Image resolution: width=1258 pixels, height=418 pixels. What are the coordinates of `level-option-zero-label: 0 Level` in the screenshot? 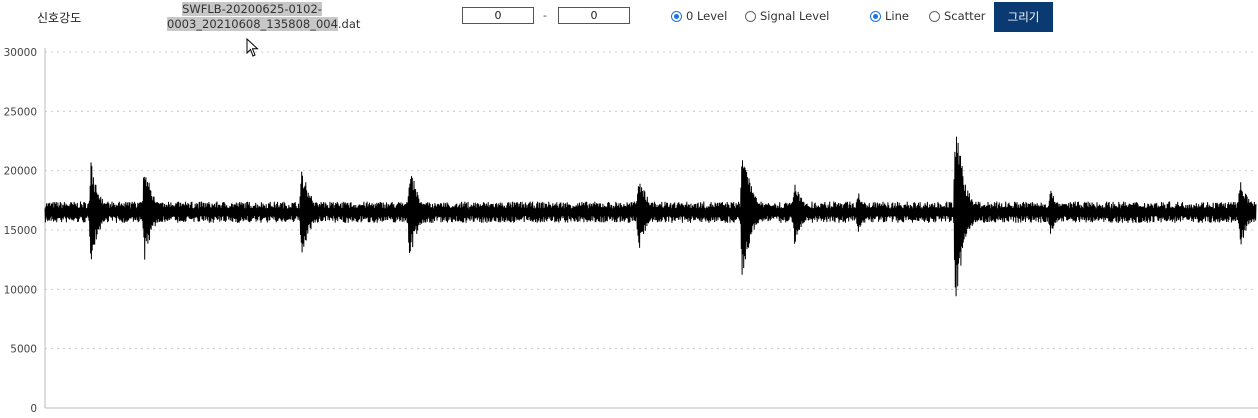 It's located at (707, 16).